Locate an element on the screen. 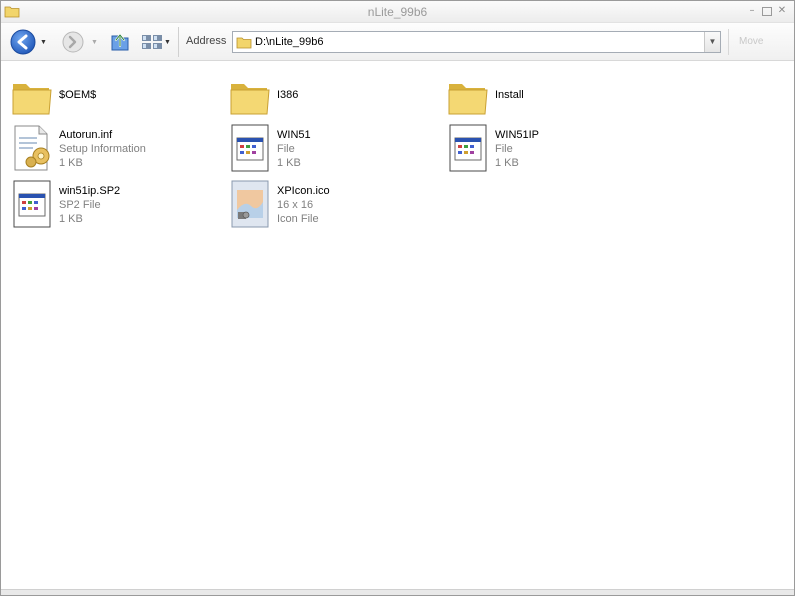 The image size is (795, 596). up-folder-icon is located at coordinates (120, 41).